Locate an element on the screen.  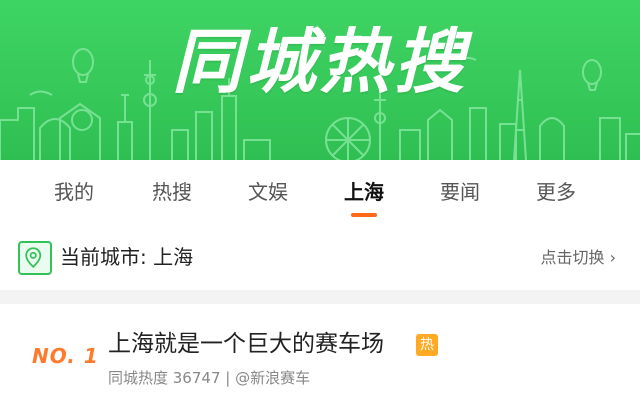
current-city-label: 当前城市: 上海 is located at coordinates (127, 257).